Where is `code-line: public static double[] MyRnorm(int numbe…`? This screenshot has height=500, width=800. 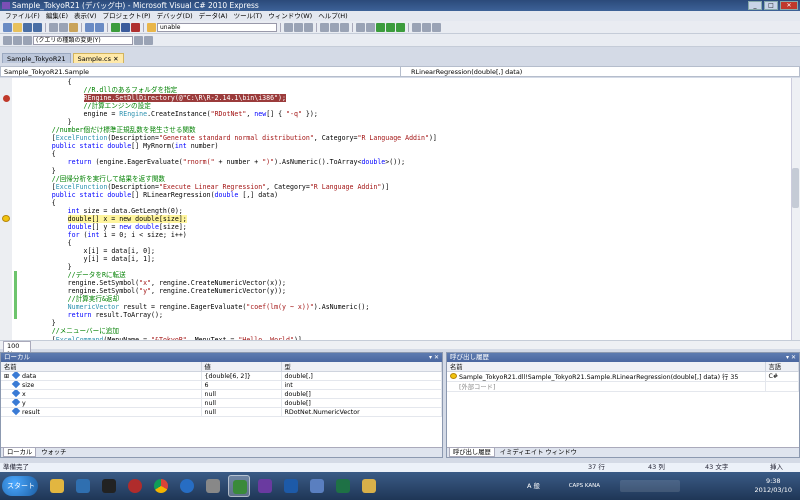 code-line: public static double[] MyRnorm(int numbe… is located at coordinates (400, 146).